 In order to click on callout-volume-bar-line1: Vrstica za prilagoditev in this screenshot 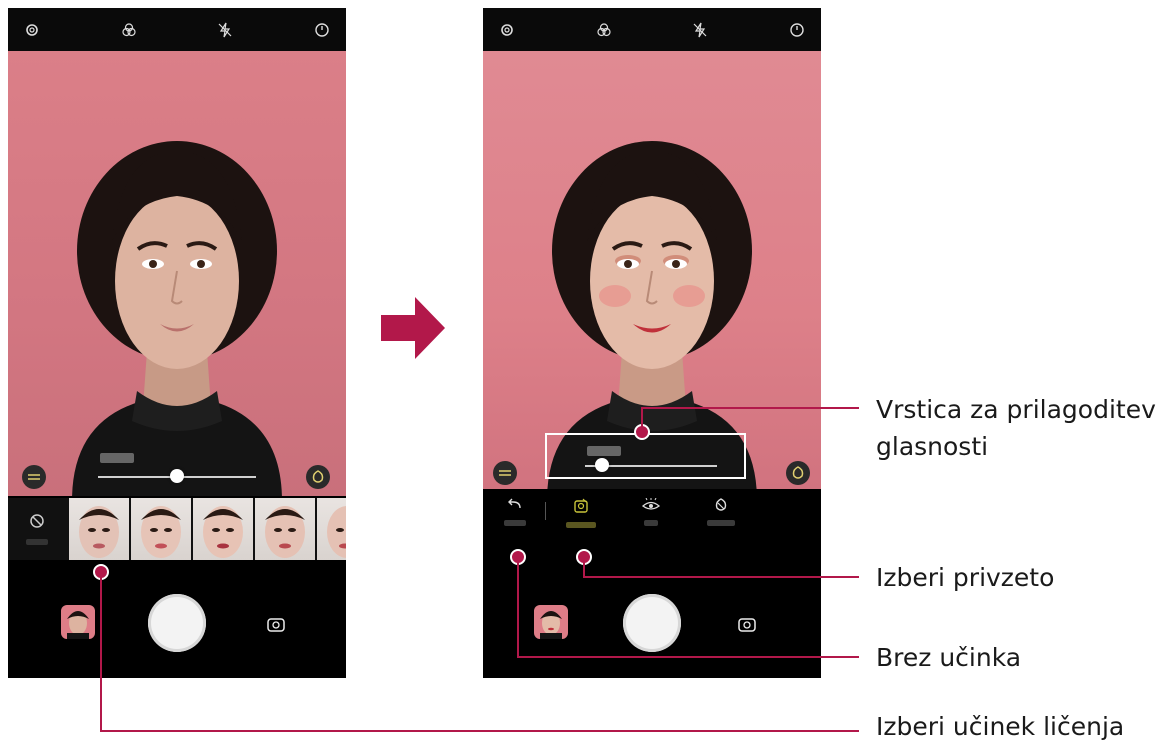, I will do `click(1016, 409)`.